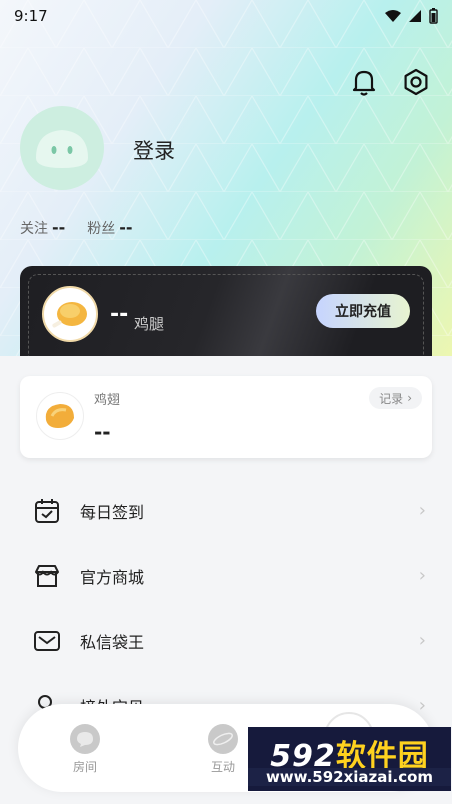 The width and height of the screenshot is (452, 804). I want to click on store-icon, so click(47, 576).